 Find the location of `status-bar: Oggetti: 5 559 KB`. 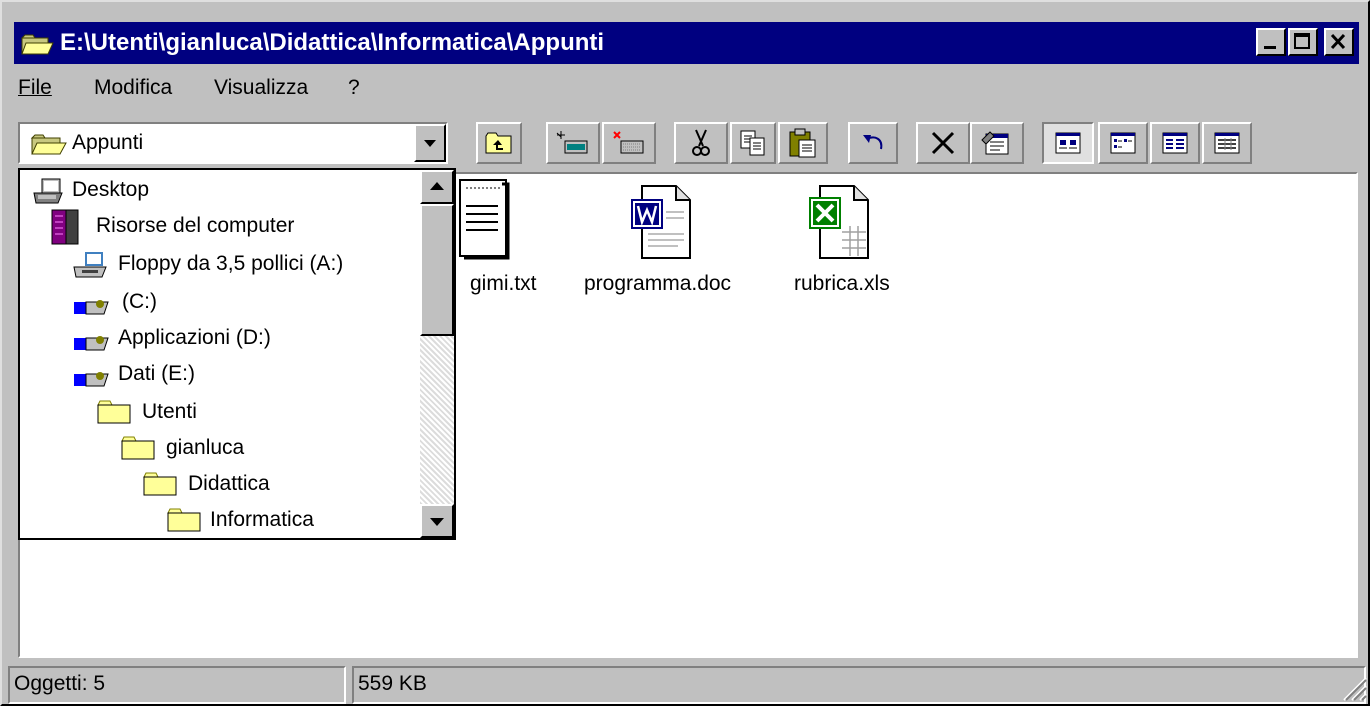

status-bar: Oggetti: 5 559 KB is located at coordinates (686, 685).